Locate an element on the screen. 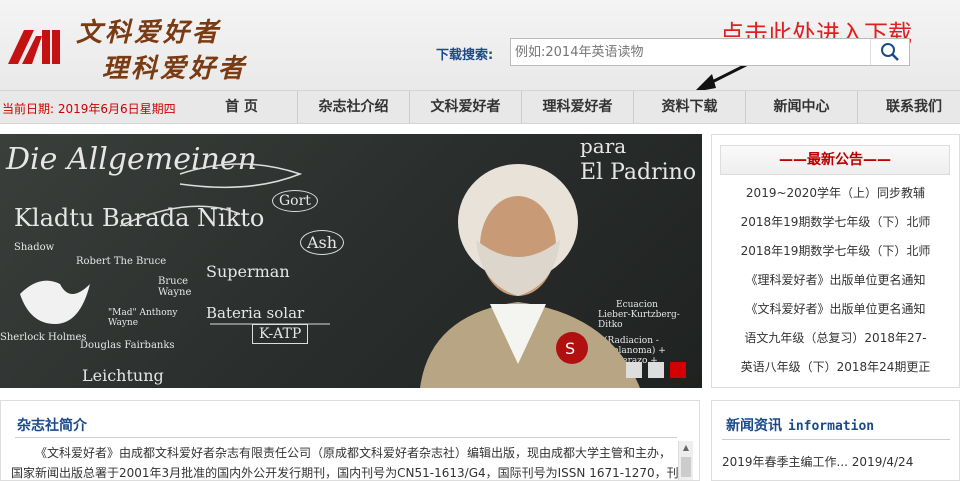 This screenshot has height=481, width=960. search-box is located at coordinates (710, 52).